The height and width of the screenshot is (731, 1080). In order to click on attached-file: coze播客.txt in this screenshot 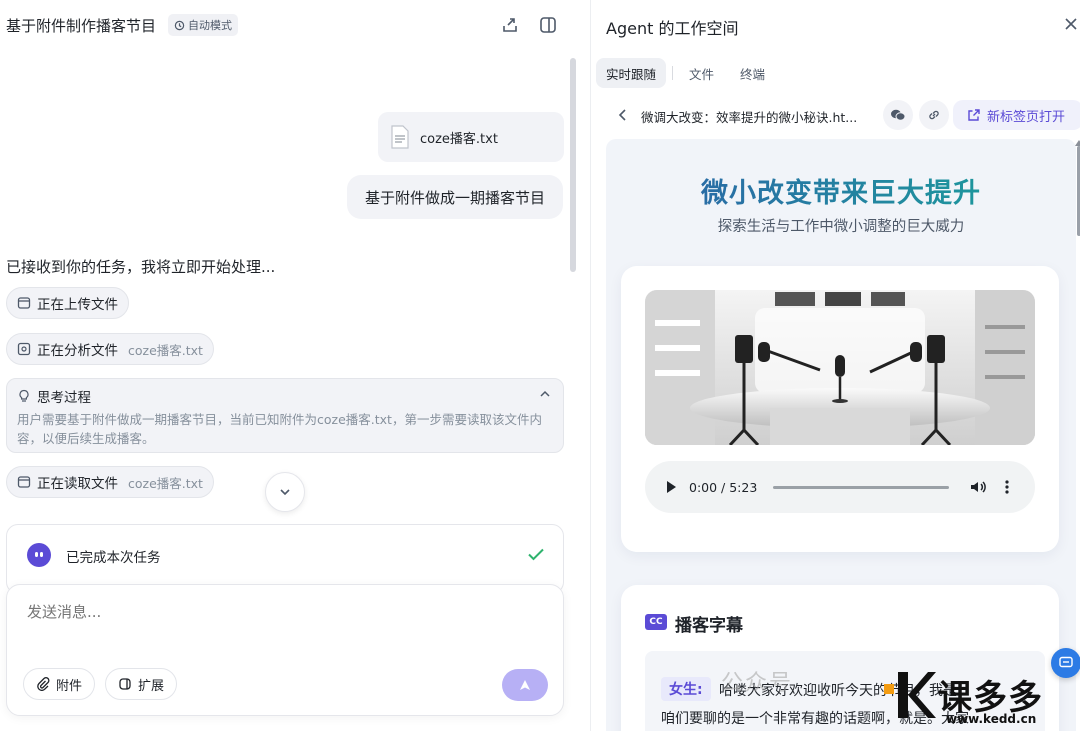, I will do `click(471, 137)`.